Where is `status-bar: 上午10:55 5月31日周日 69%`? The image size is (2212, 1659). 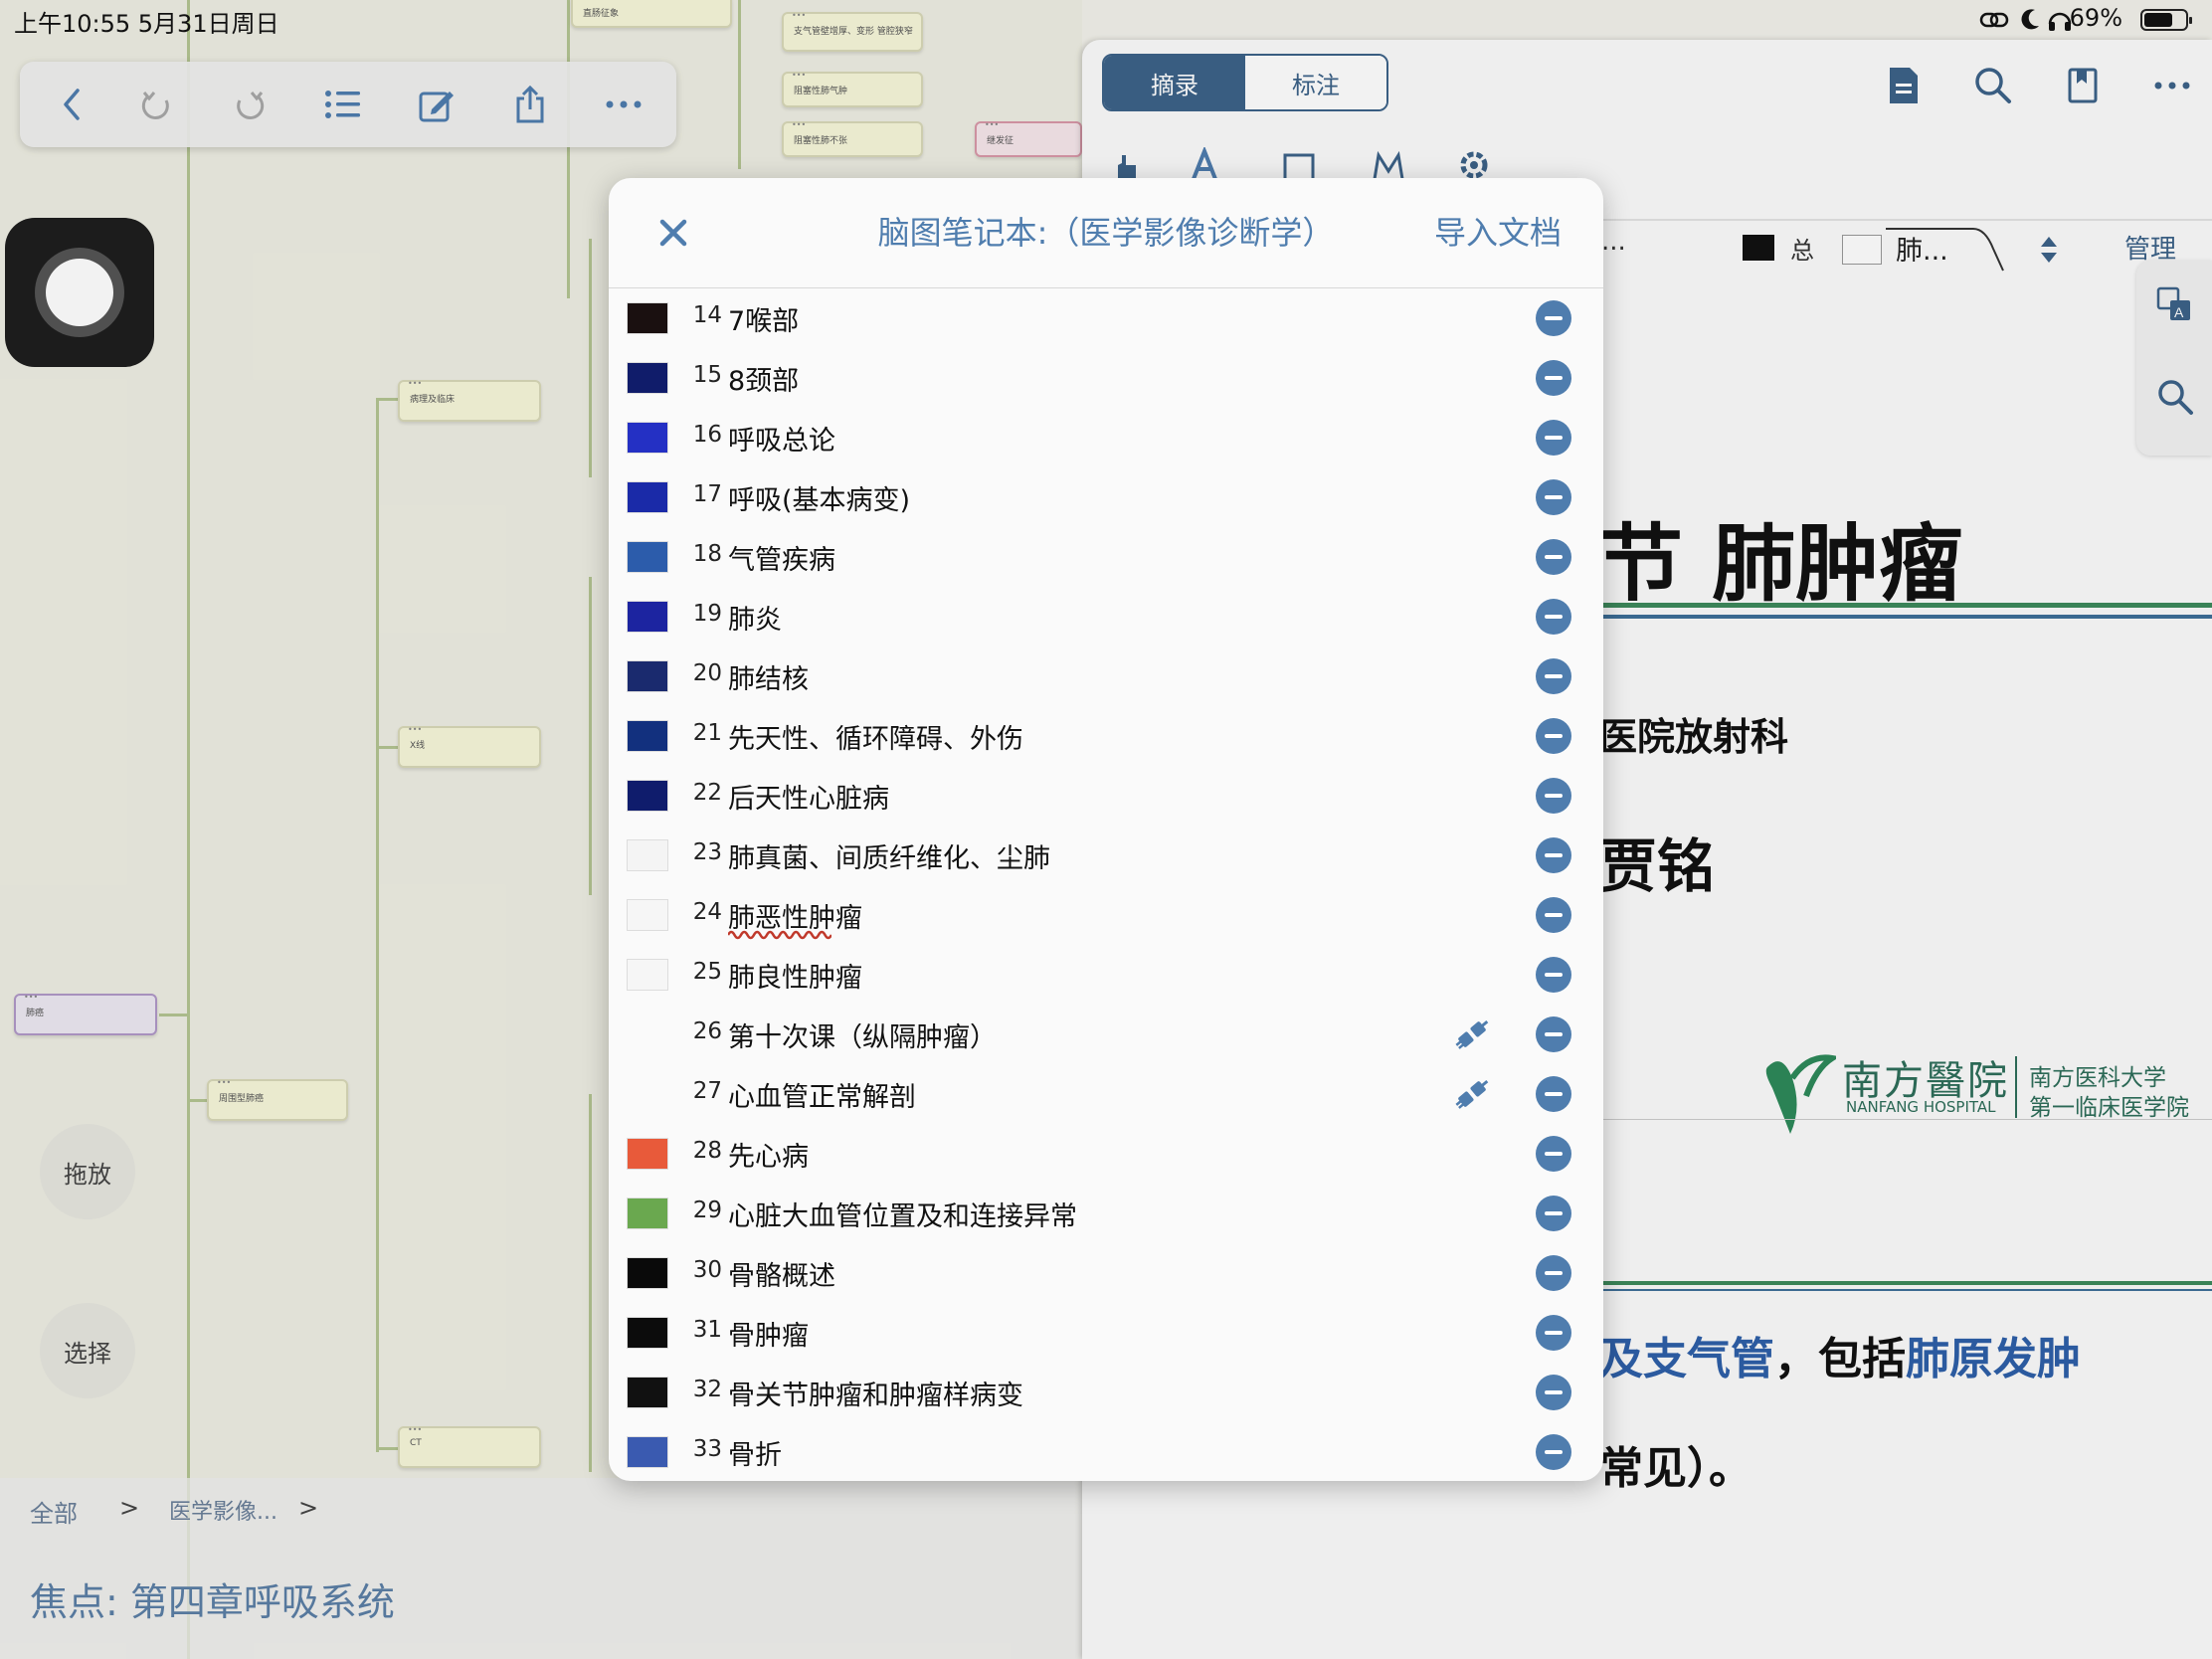
status-bar: 上午10:55 5月31日周日 69% is located at coordinates (1106, 20).